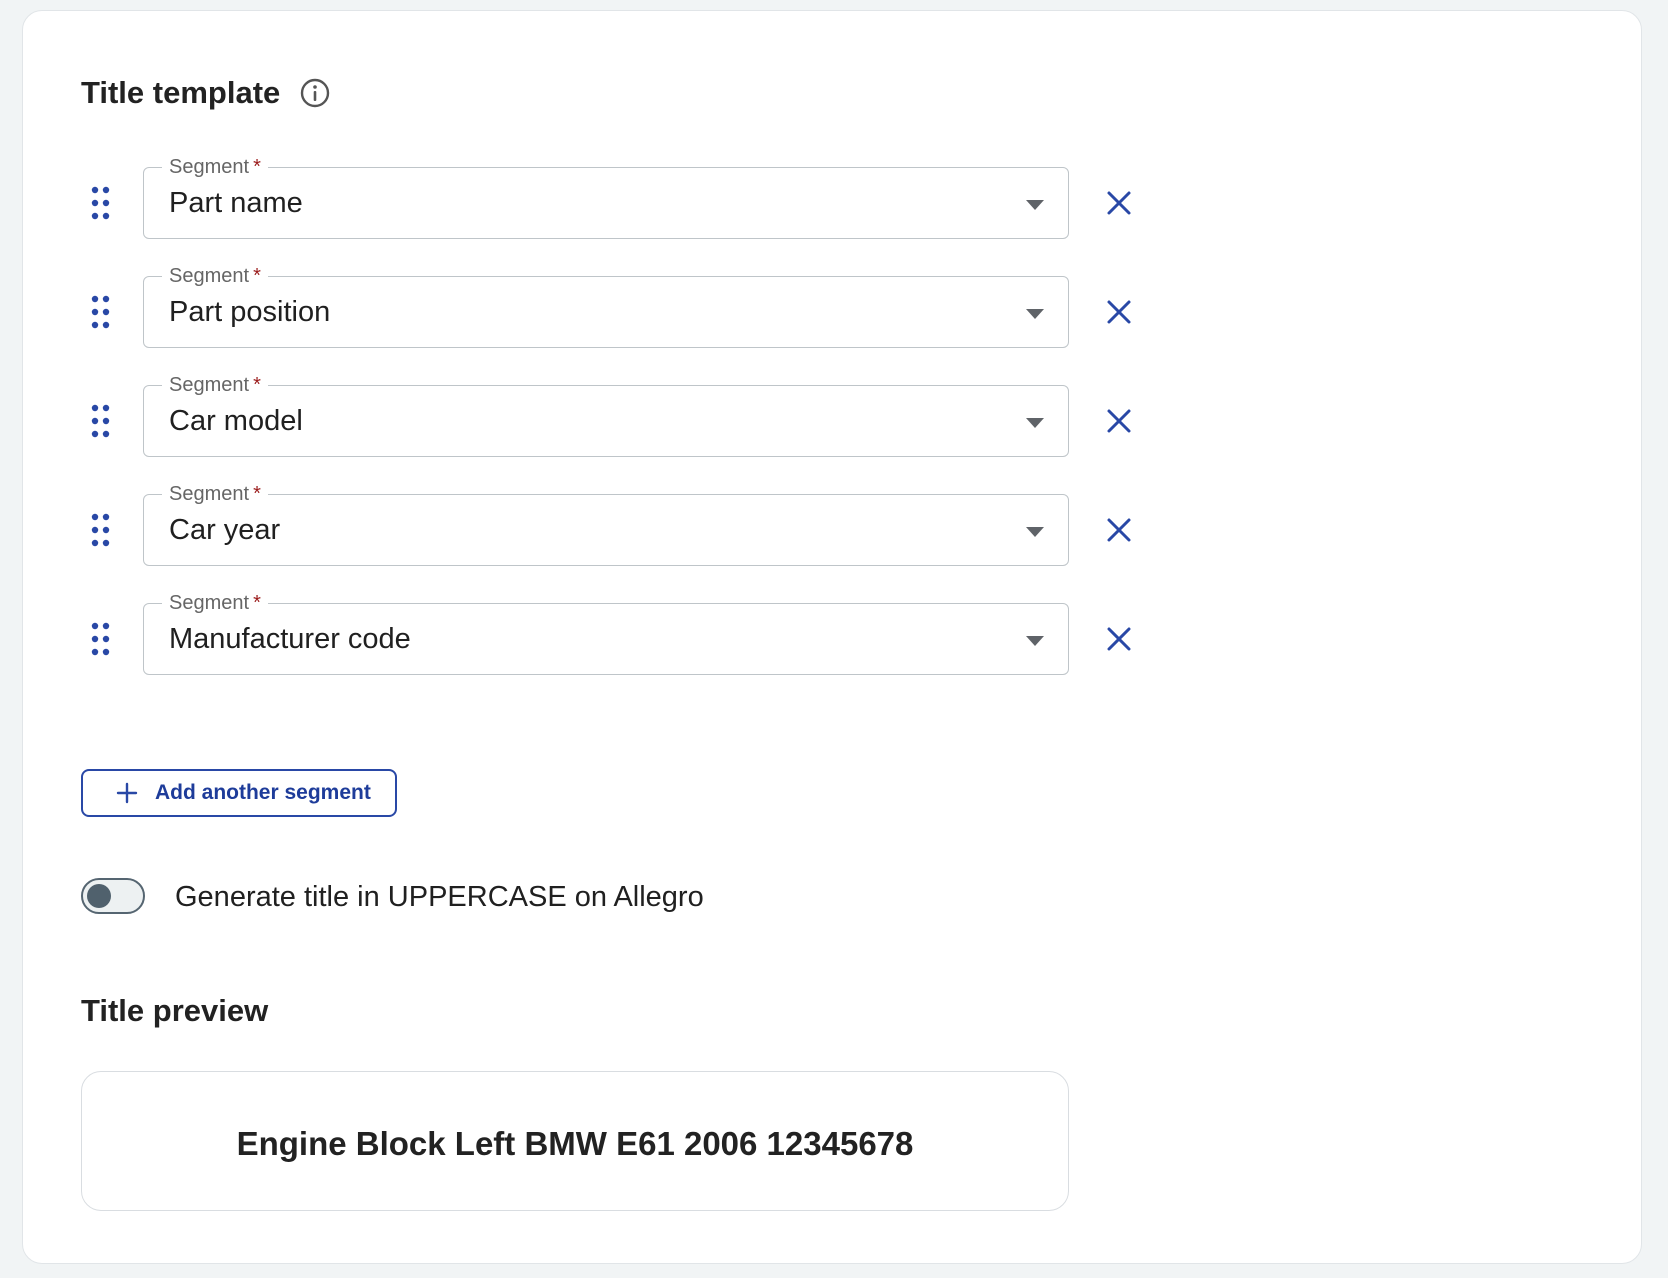 This screenshot has width=1668, height=1278. I want to click on segment-select: Segment * Car year, so click(606, 523).